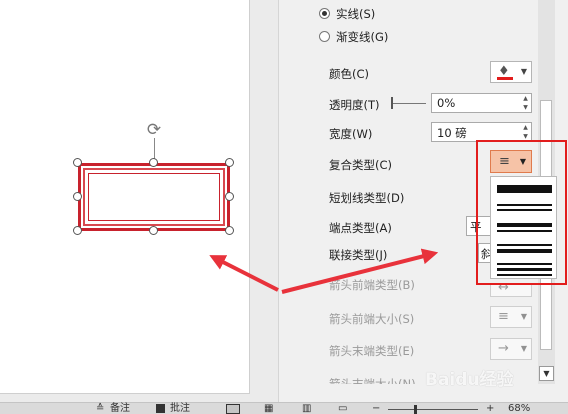 The width and height of the screenshot is (568, 414). What do you see at coordinates (415, 409) in the screenshot?
I see `zoom-slider-thumb` at bounding box center [415, 409].